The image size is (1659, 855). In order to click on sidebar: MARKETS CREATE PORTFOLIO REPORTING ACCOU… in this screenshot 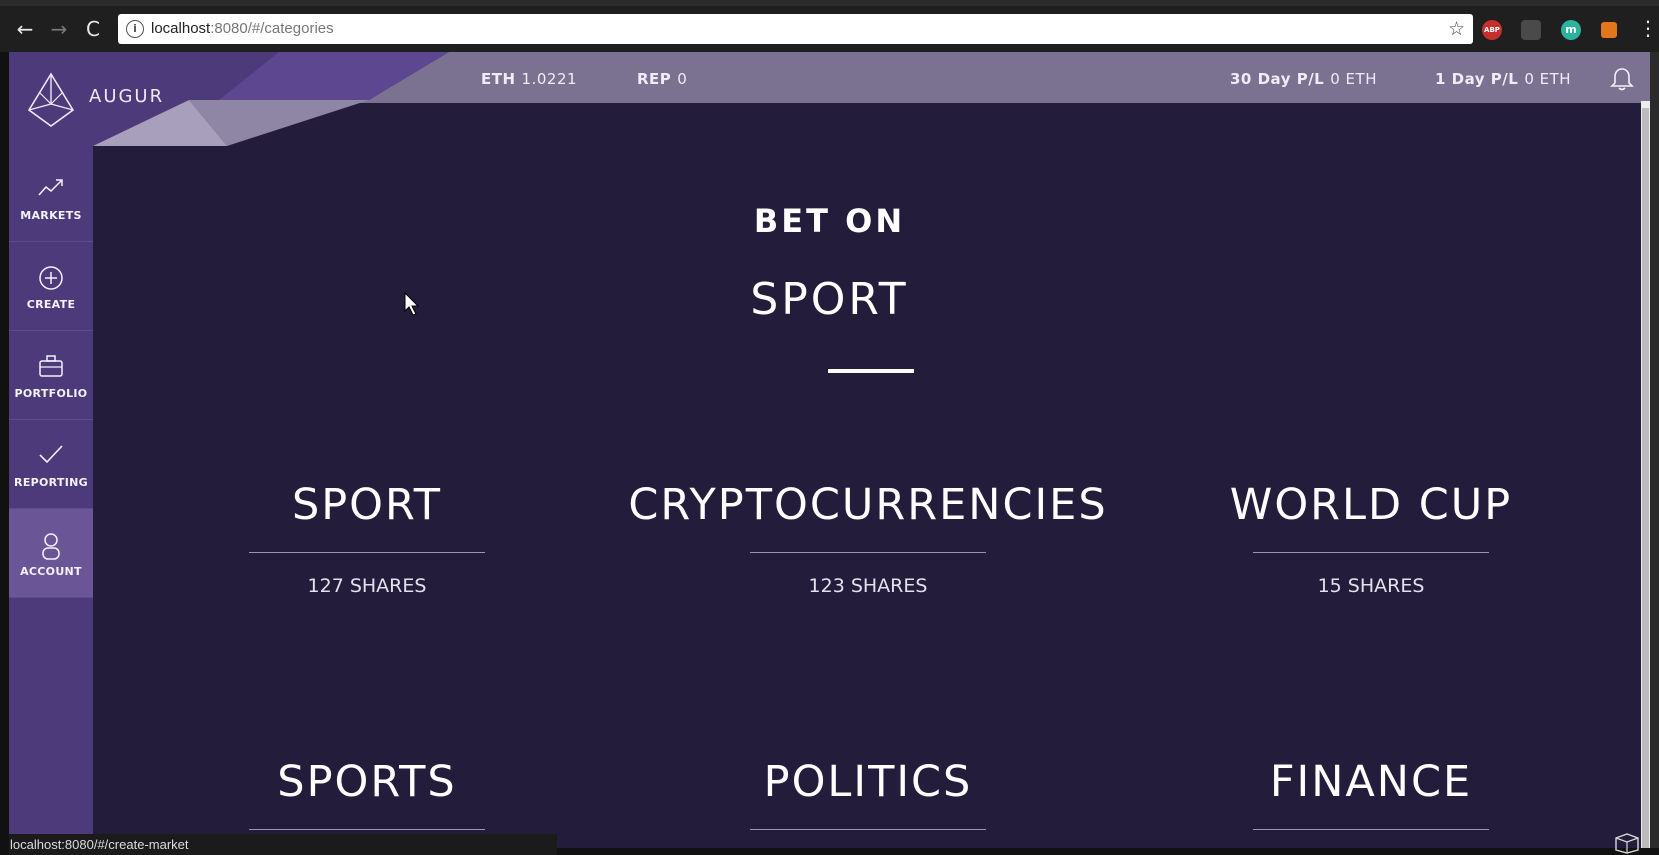, I will do `click(51, 500)`.